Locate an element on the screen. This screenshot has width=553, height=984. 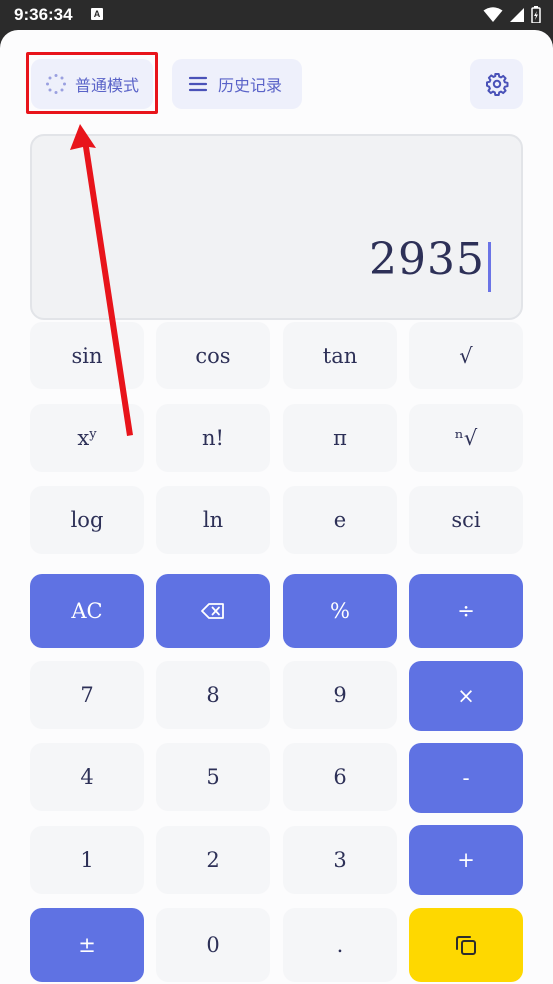
key-sqrt: √ is located at coordinates (466, 355).